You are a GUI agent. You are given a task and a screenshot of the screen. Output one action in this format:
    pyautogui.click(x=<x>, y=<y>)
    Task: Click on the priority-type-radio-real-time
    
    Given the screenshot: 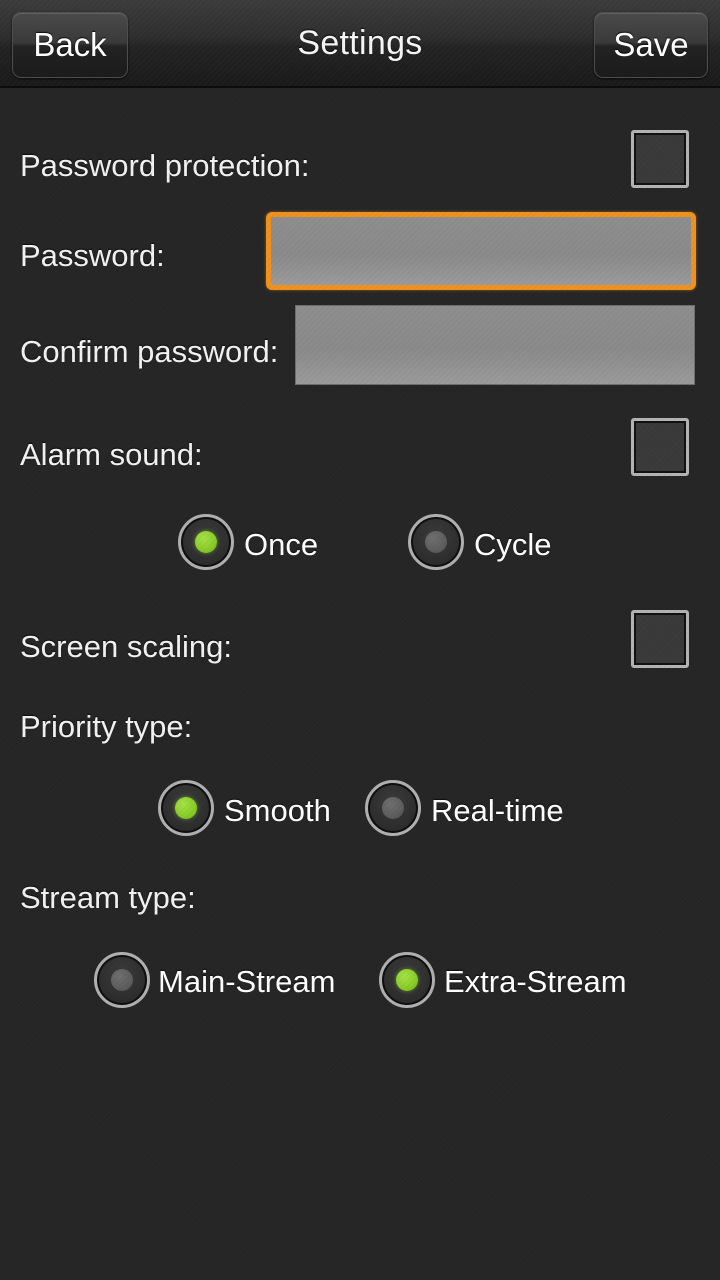 What is the action you would take?
    pyautogui.click(x=393, y=808)
    